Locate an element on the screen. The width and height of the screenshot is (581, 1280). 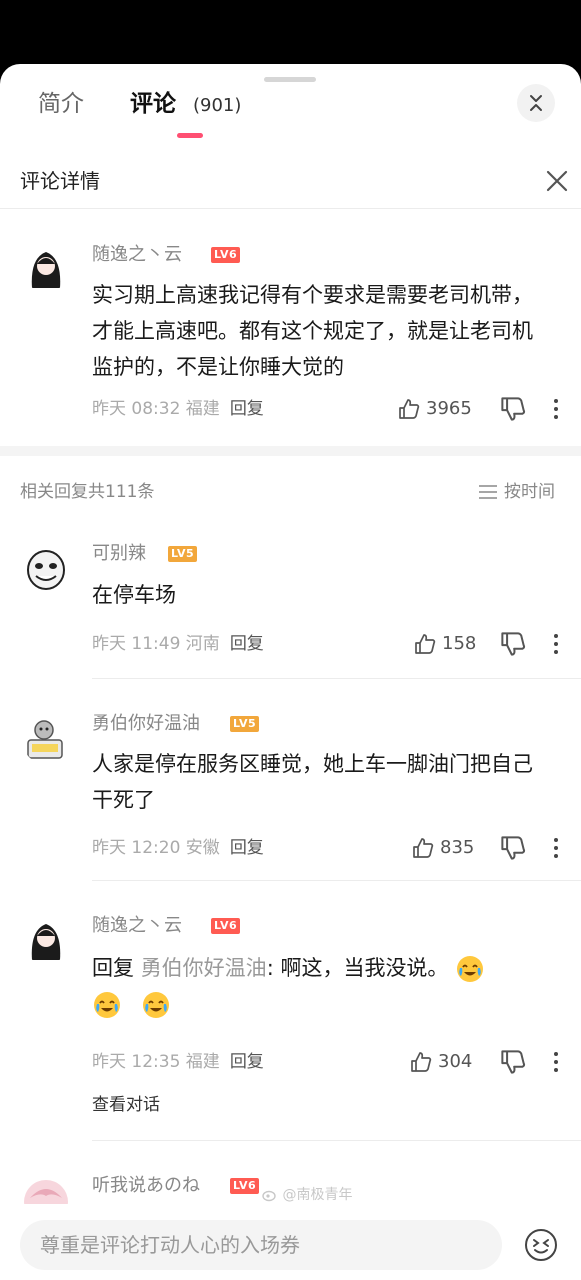
comment-meta: 昨天 11:49 河南 回复 is located at coordinates (178, 644).